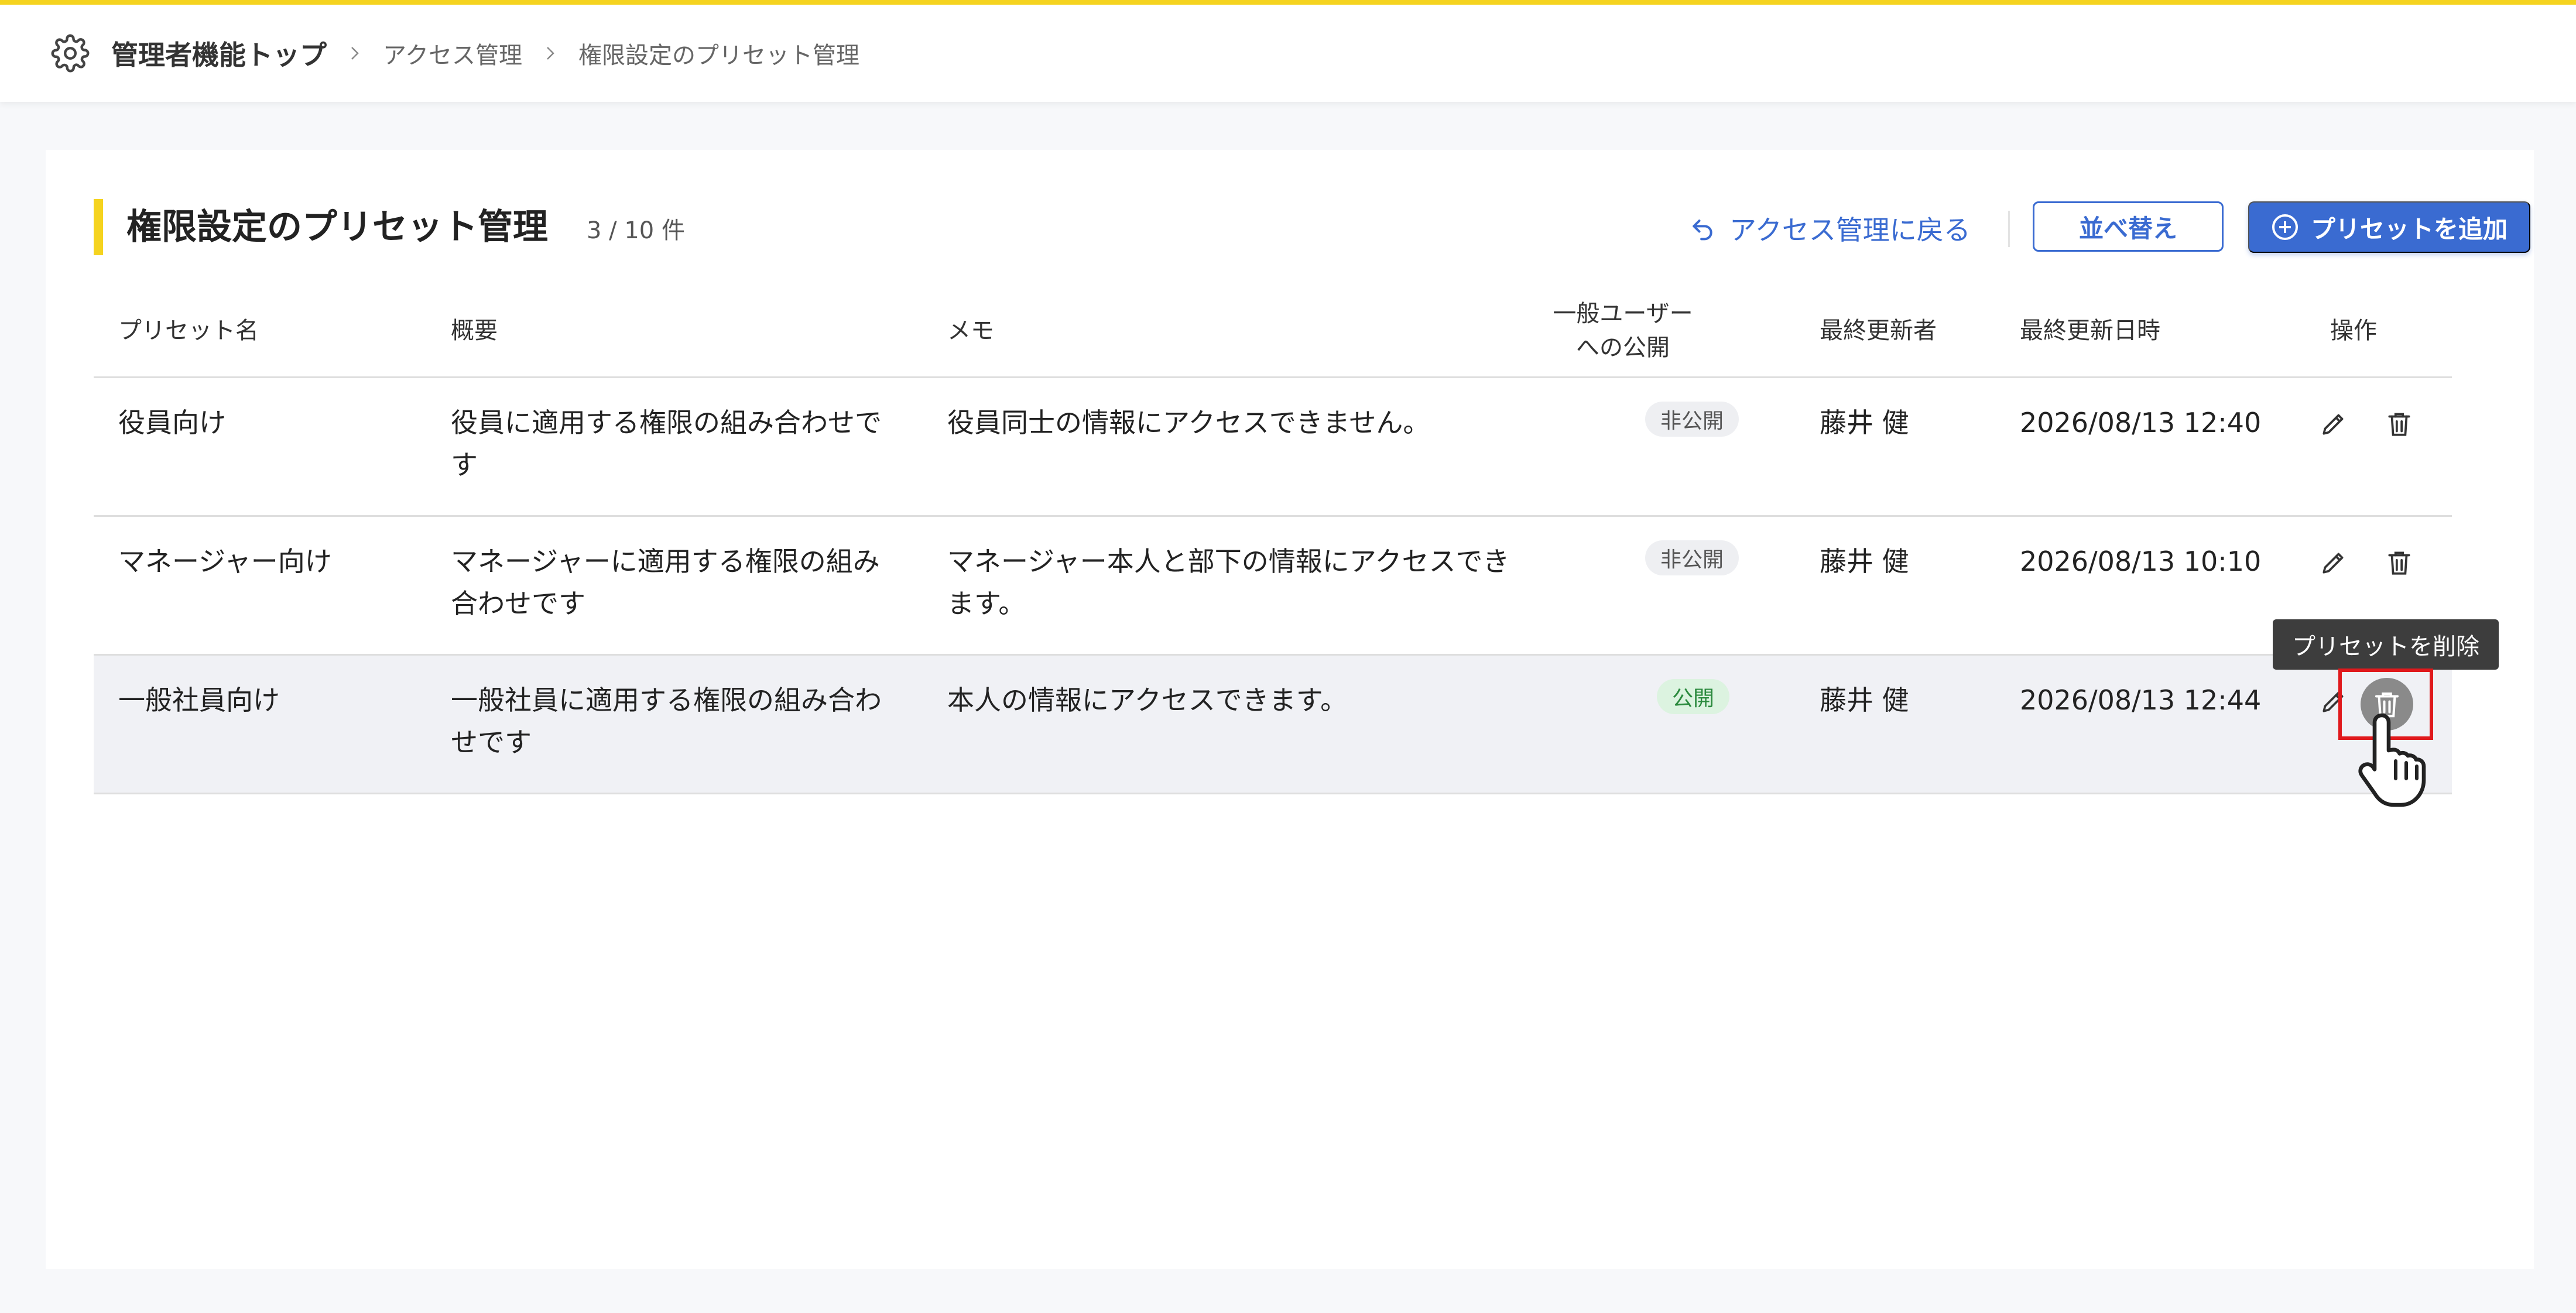 The width and height of the screenshot is (2576, 1313). What do you see at coordinates (970, 330) in the screenshot?
I see `header-memo: メモ` at bounding box center [970, 330].